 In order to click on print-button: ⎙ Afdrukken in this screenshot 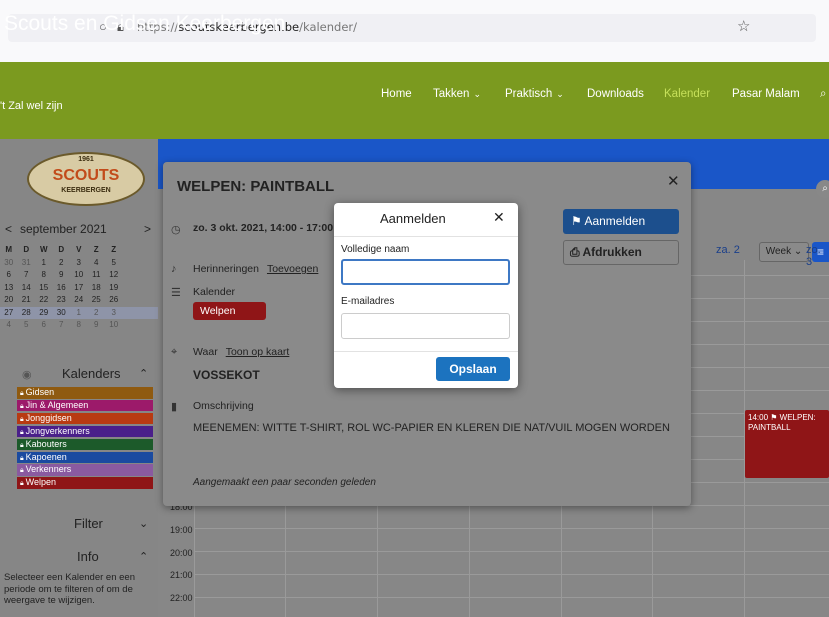, I will do `click(621, 252)`.